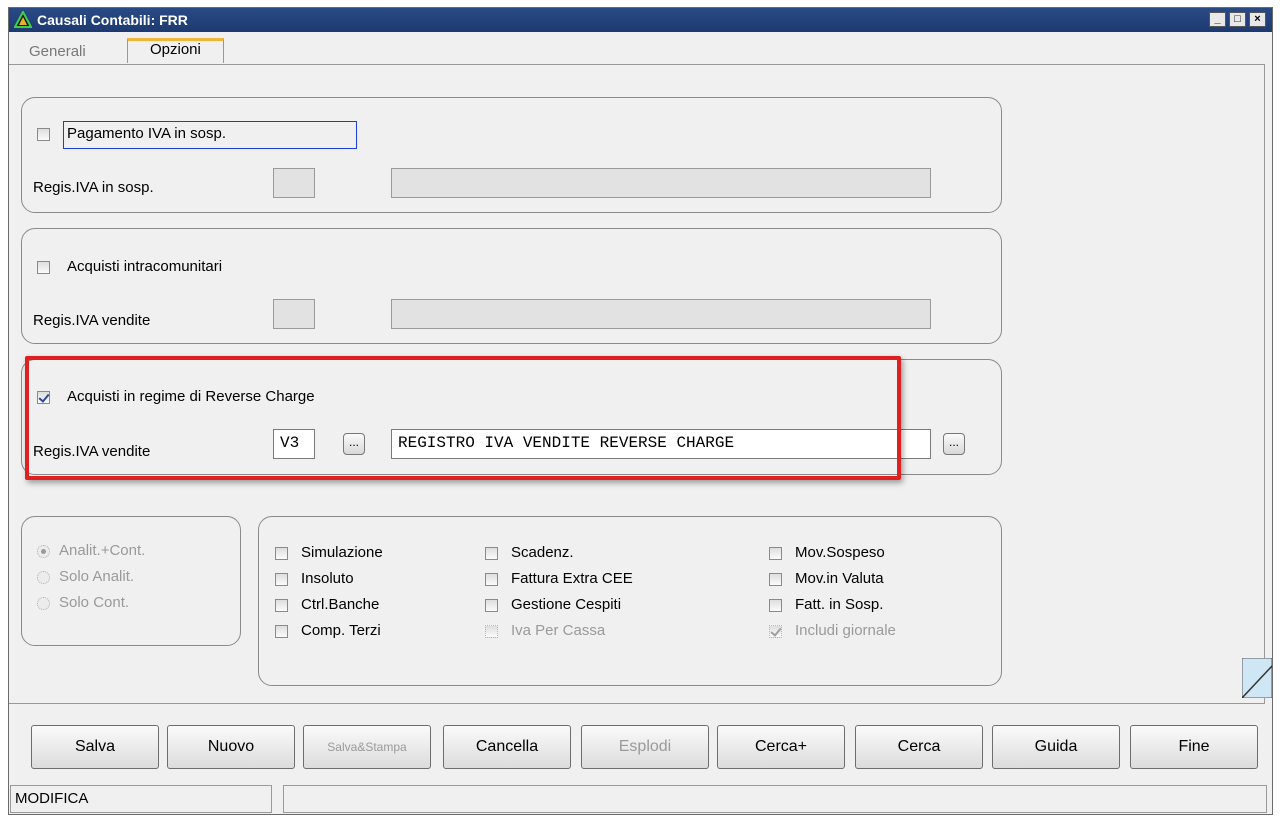 This screenshot has height=817, width=1284. Describe the element at coordinates (294, 314) in the screenshot. I see `regis-iva-intra-code-input` at that location.